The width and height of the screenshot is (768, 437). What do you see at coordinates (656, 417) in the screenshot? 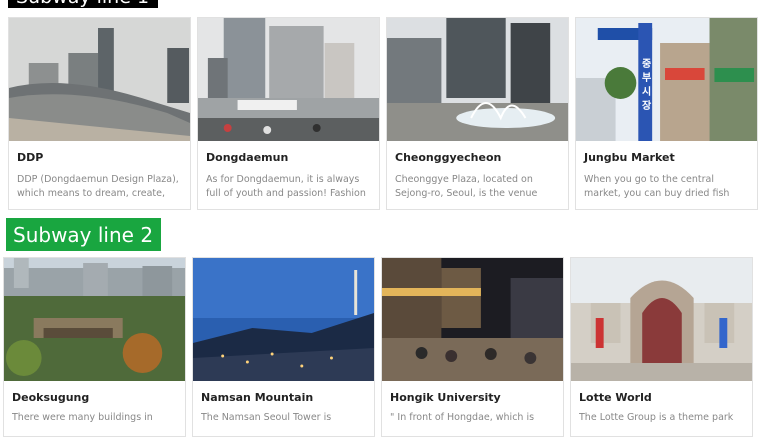
I see `attraction-description: The Lotte Group is a theme park` at bounding box center [656, 417].